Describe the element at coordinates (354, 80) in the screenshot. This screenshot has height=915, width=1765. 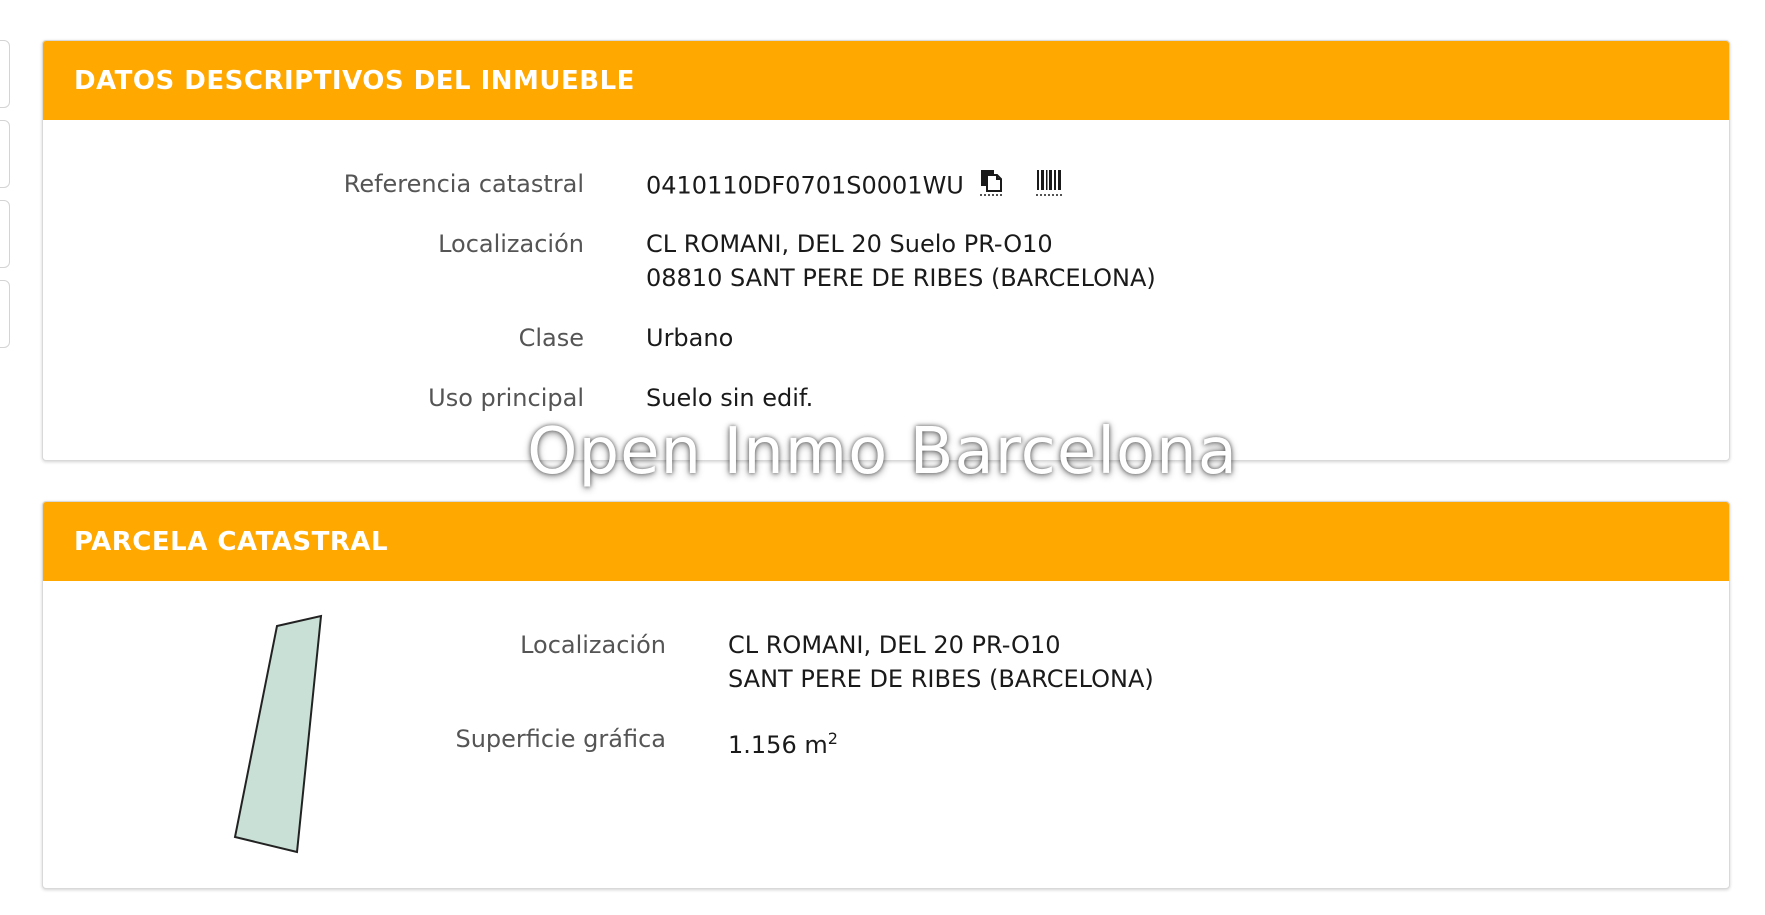
I see `panel-title: DATOS DESCRIPTIVOS DEL INMUEBLE` at that location.